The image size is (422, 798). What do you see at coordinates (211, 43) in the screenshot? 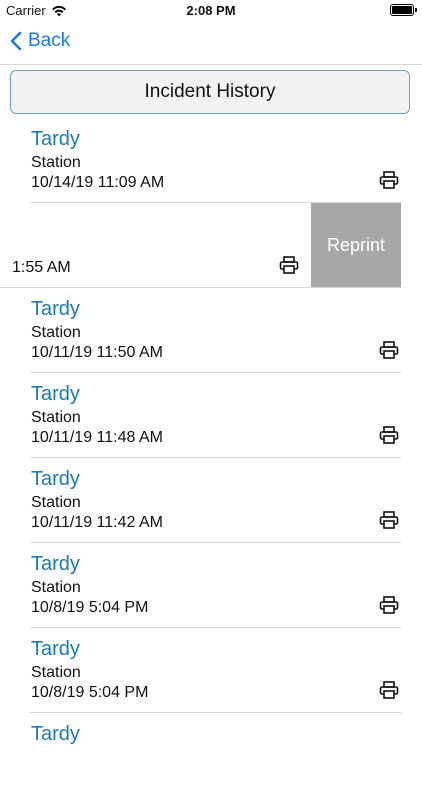
I see `navigation-bar: Back` at bounding box center [211, 43].